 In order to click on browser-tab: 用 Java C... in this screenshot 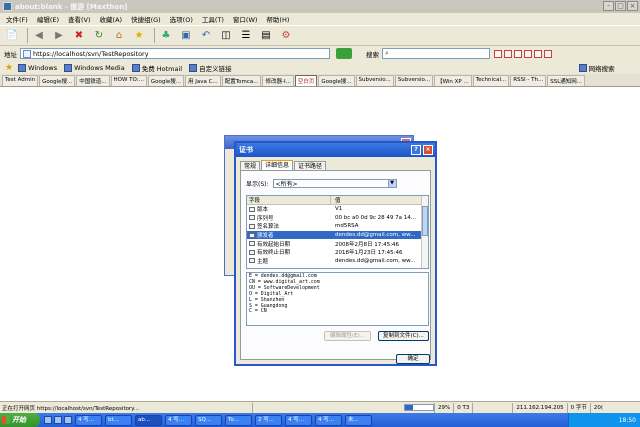, I will do `click(202, 80)`.